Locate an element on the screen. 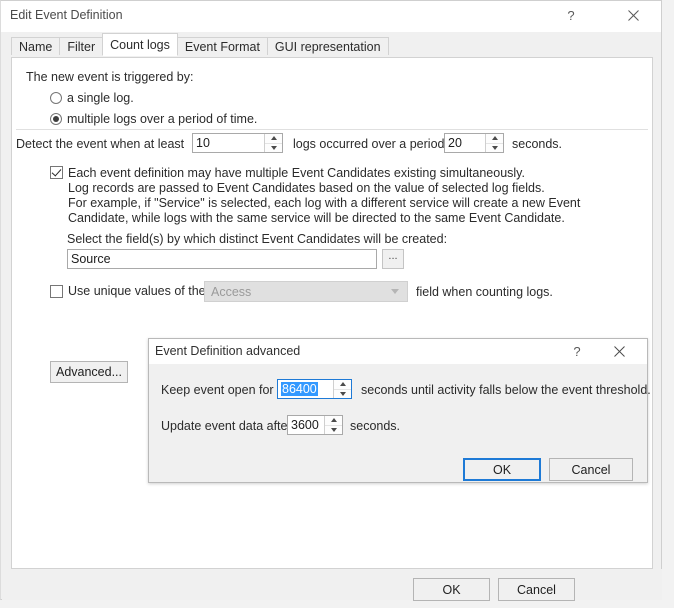 Image resolution: width=674 pixels, height=608 pixels. detect-count-spin-up is located at coordinates (273, 139).